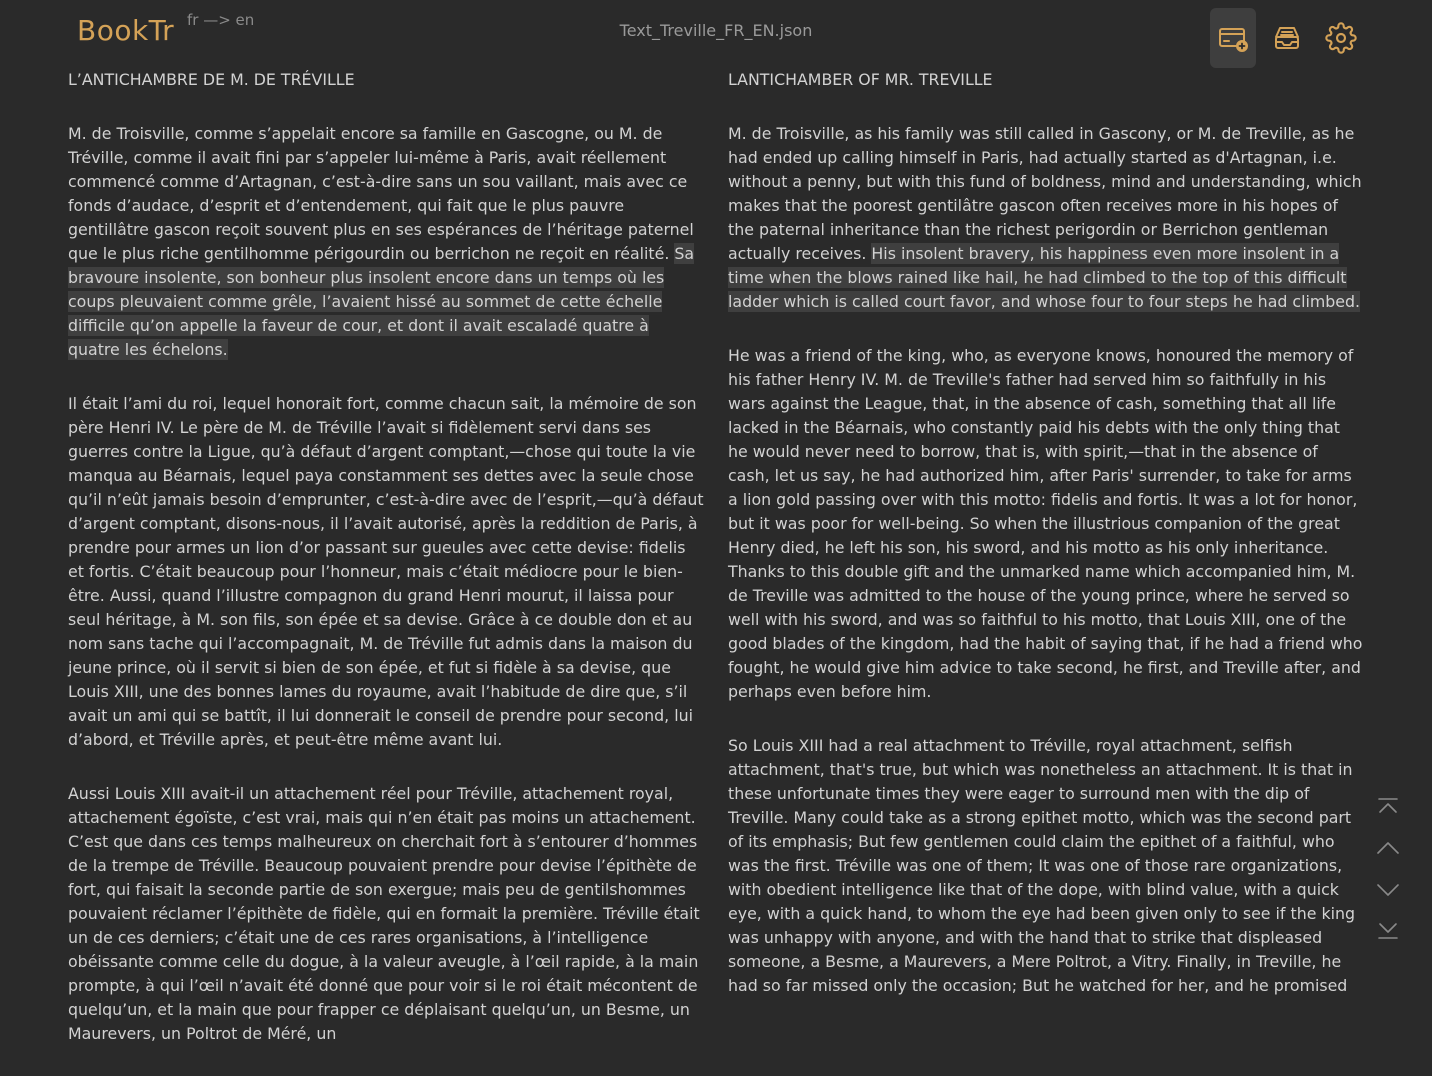  I want to click on toolbar, so click(1291, 38).